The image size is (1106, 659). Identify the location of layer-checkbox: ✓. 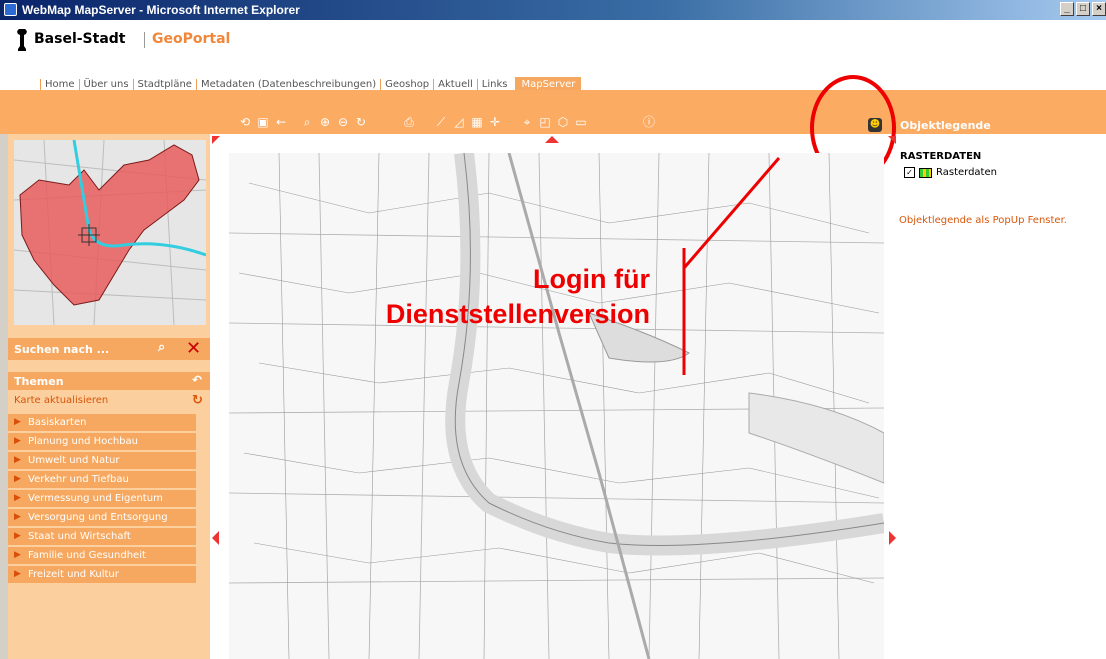
(909, 172).